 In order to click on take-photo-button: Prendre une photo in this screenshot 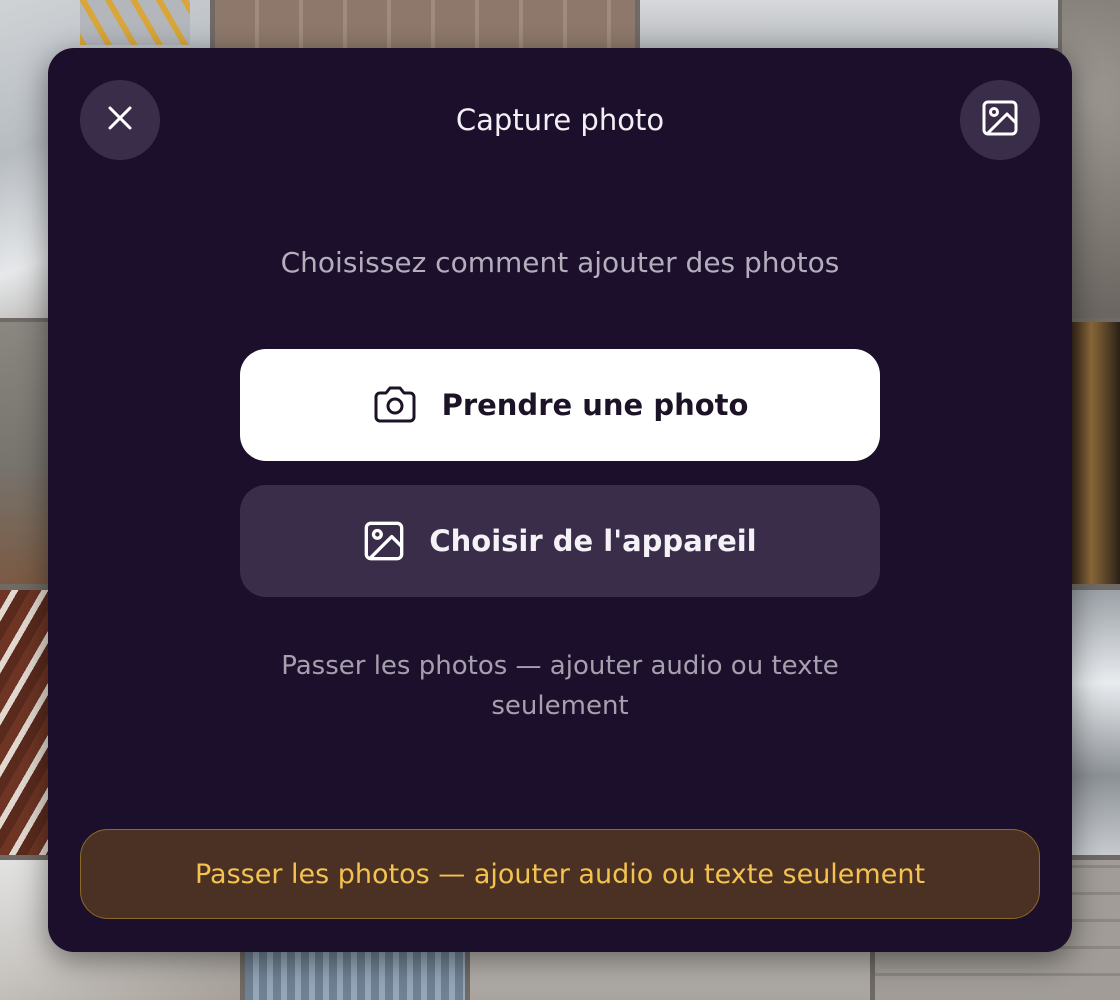, I will do `click(560, 405)`.